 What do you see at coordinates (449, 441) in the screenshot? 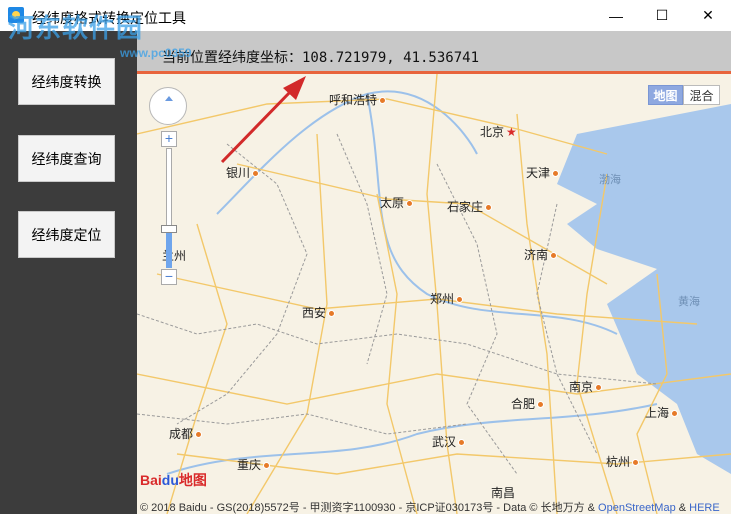
I see `city-label: 武汉` at bounding box center [449, 441].